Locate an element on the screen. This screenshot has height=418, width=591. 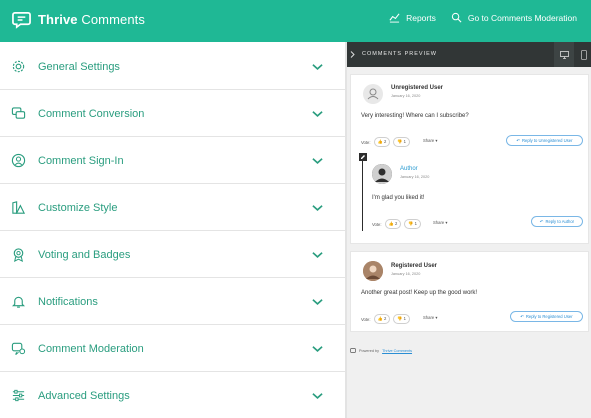
settings-label-voting: Voting and Badges is located at coordinates (84, 254).